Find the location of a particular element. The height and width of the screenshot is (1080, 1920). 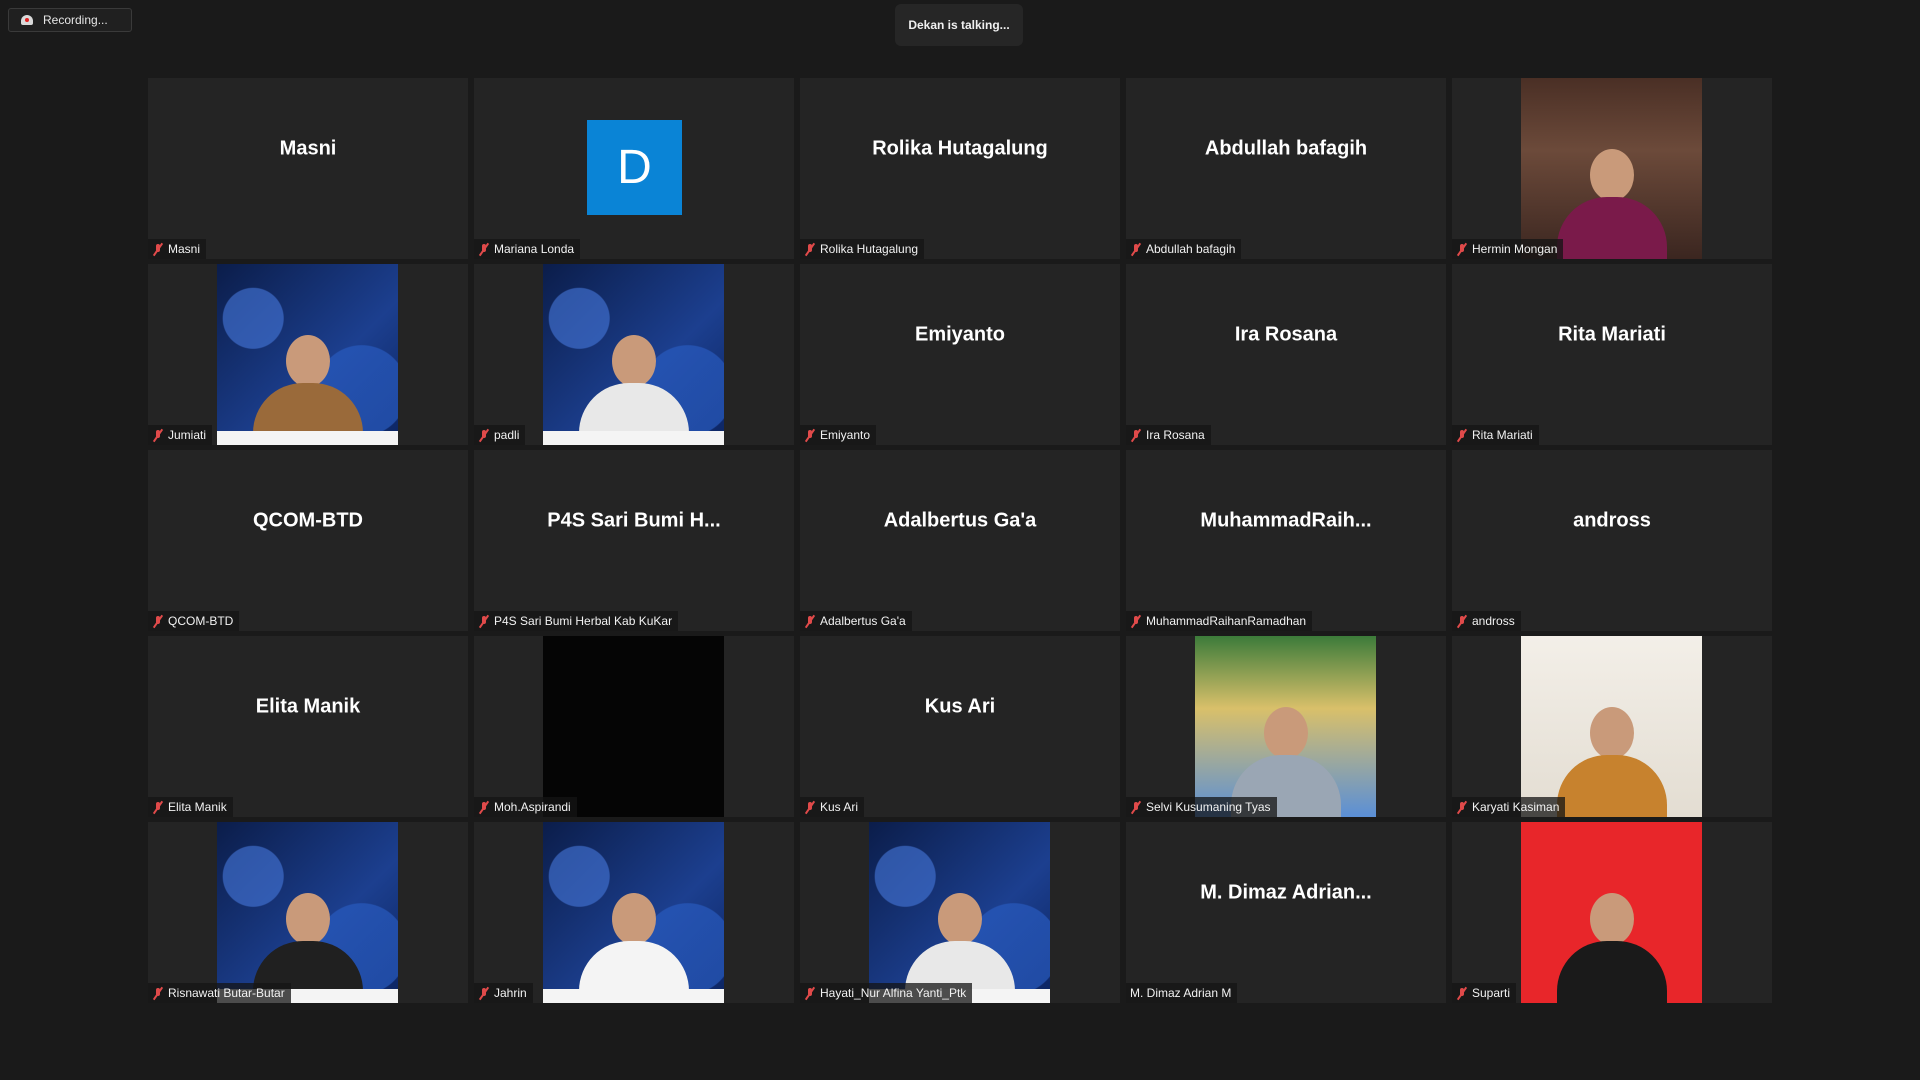

participant-display-name: Adalbertus Ga'a is located at coordinates (960, 520).